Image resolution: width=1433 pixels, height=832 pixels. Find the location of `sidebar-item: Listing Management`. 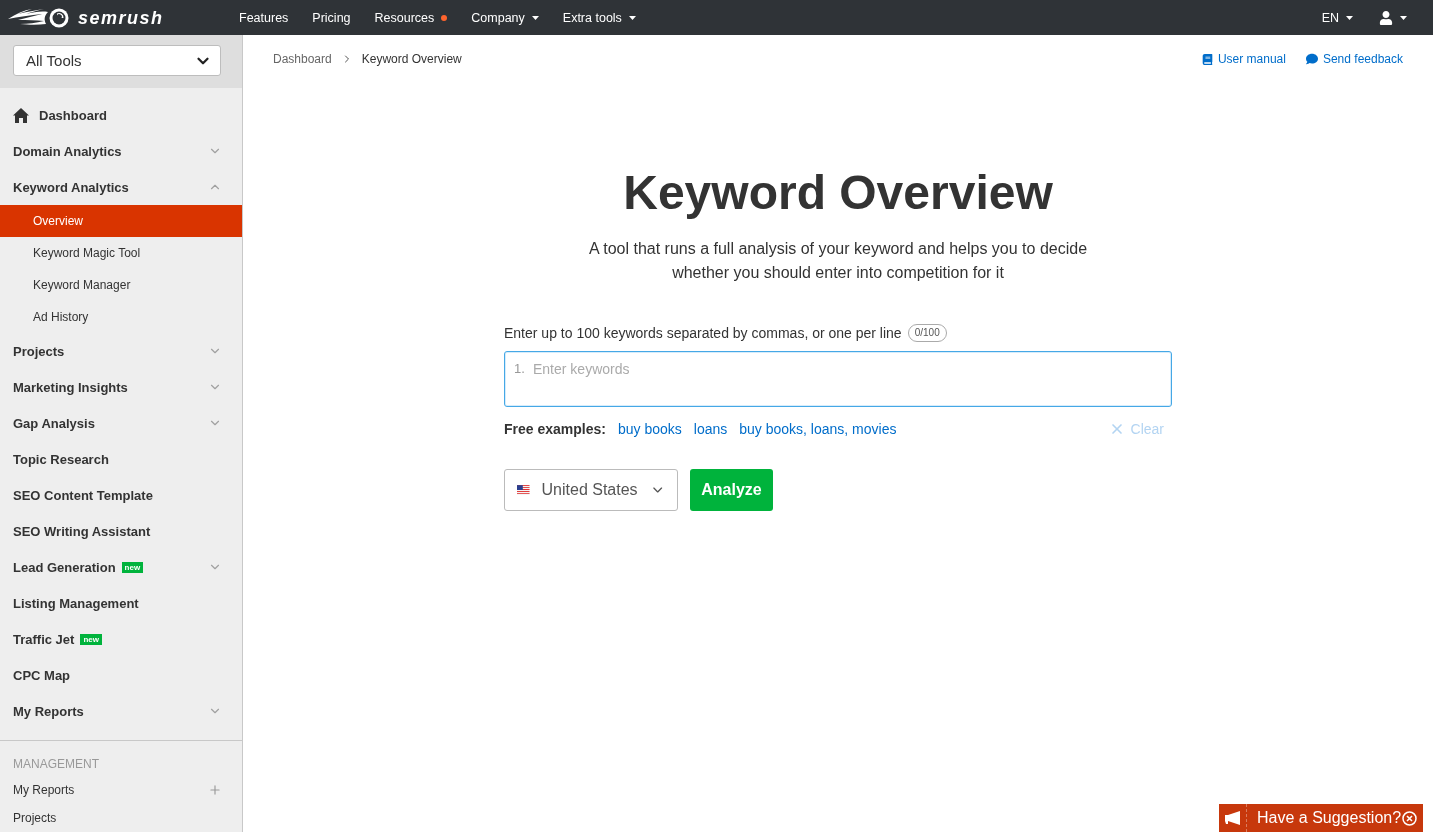

sidebar-item: Listing Management is located at coordinates (121, 603).